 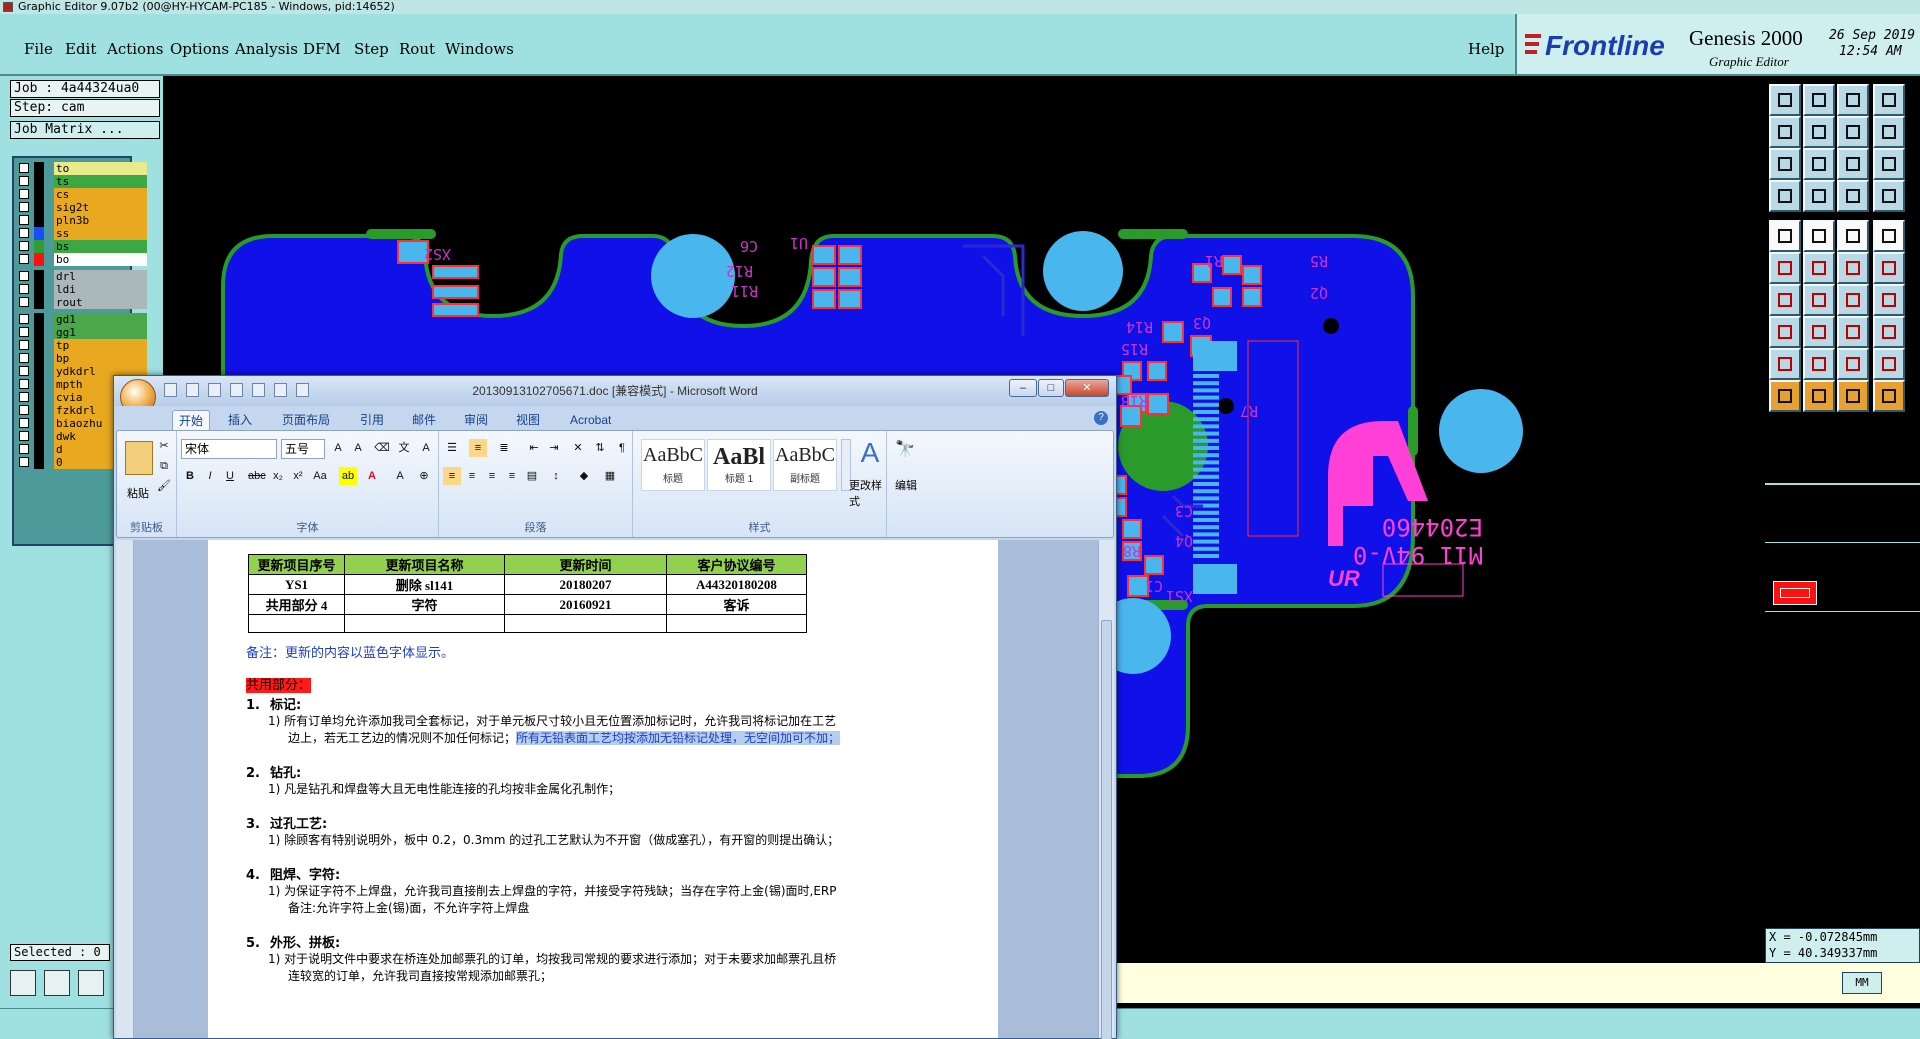 I want to click on tri-bar-icon, so click(x=1853, y=364).